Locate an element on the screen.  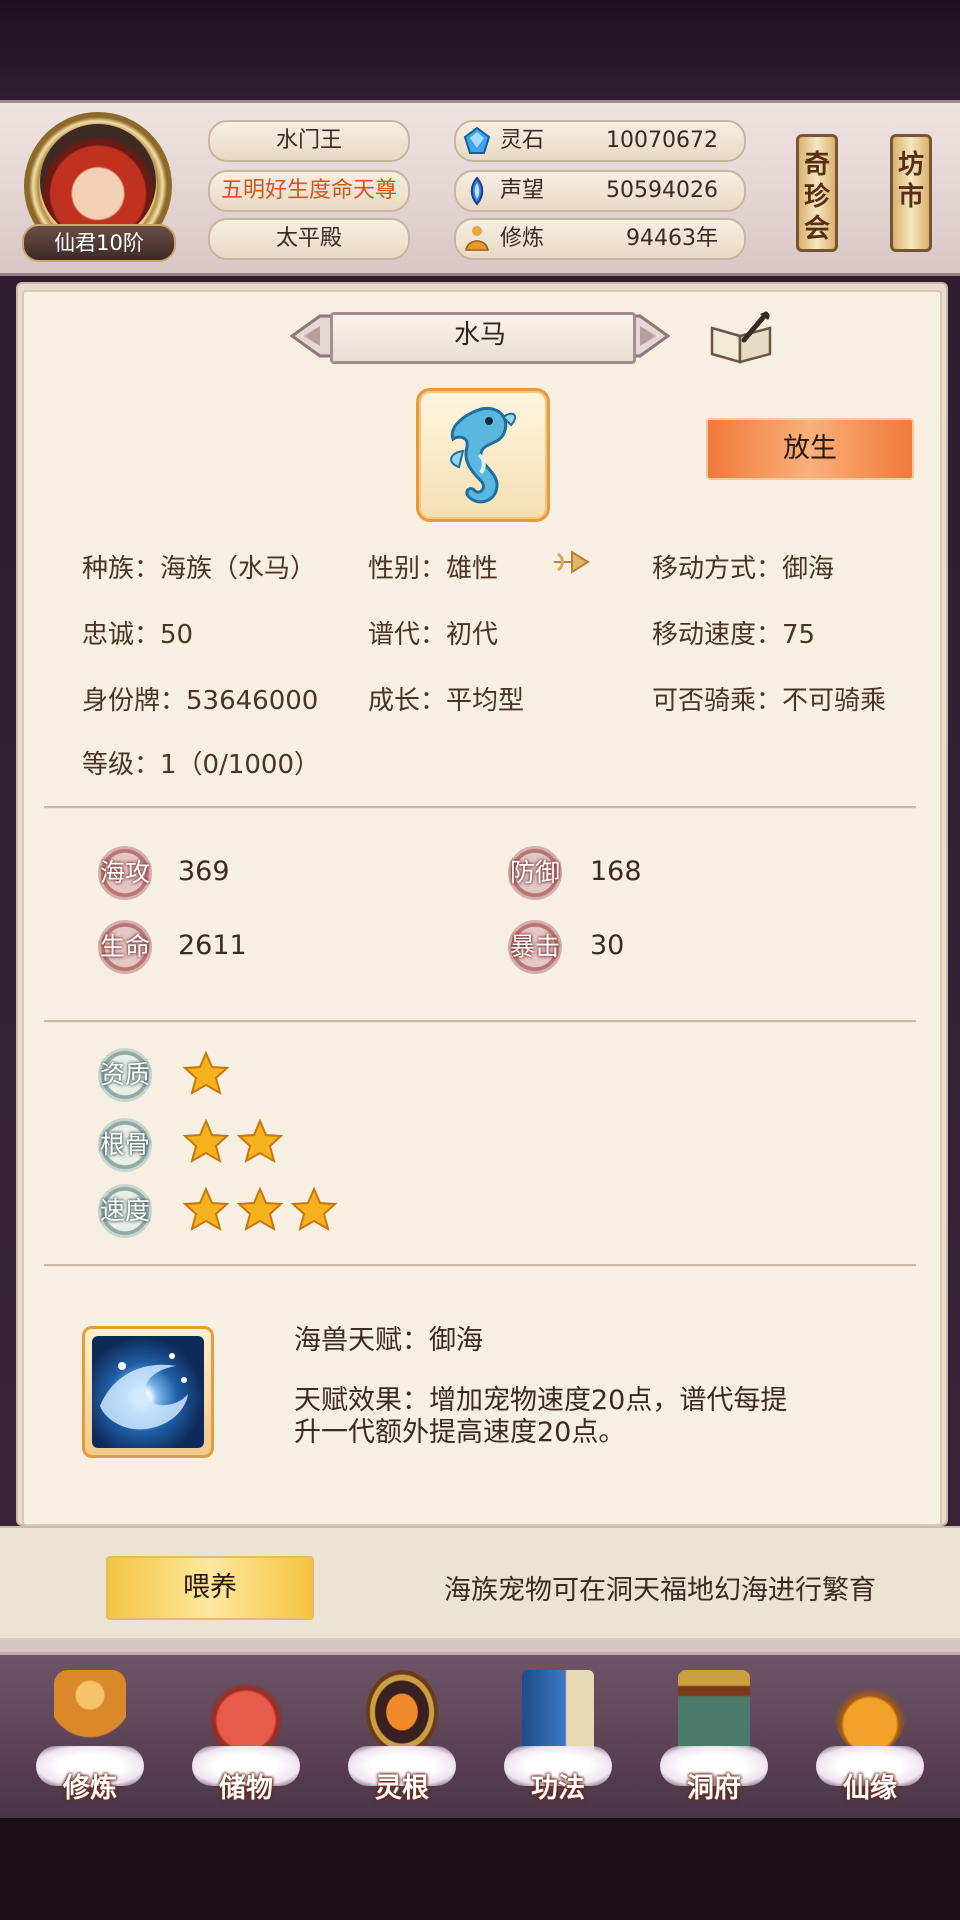
cave-palace-icon is located at coordinates (714, 1712).